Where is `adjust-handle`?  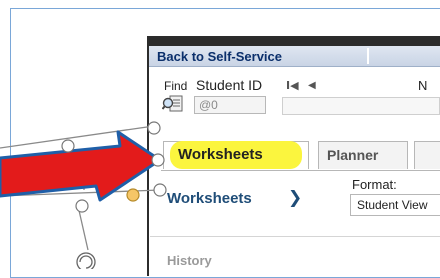 adjust-handle is located at coordinates (133, 195).